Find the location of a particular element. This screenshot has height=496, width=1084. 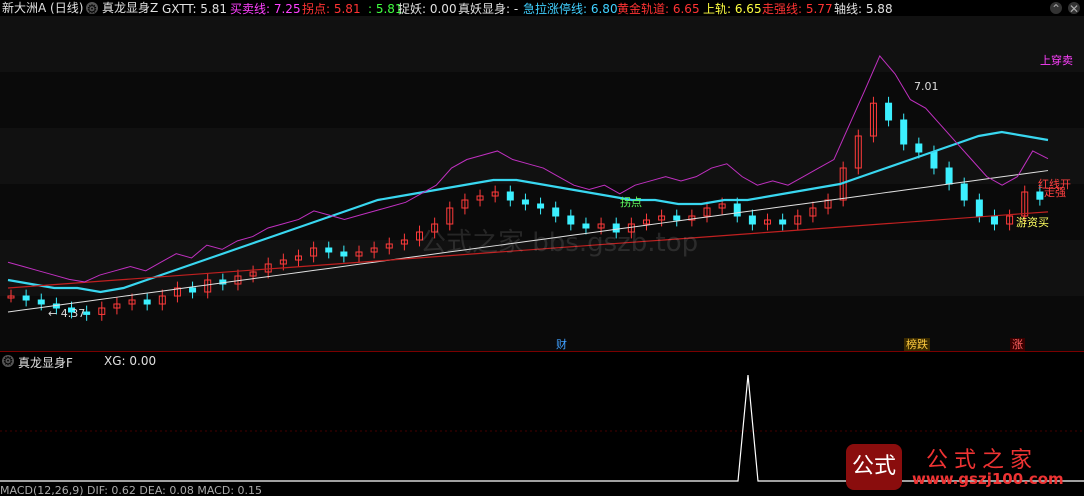

low-price-label: ← 4.37 is located at coordinates (66, 313).